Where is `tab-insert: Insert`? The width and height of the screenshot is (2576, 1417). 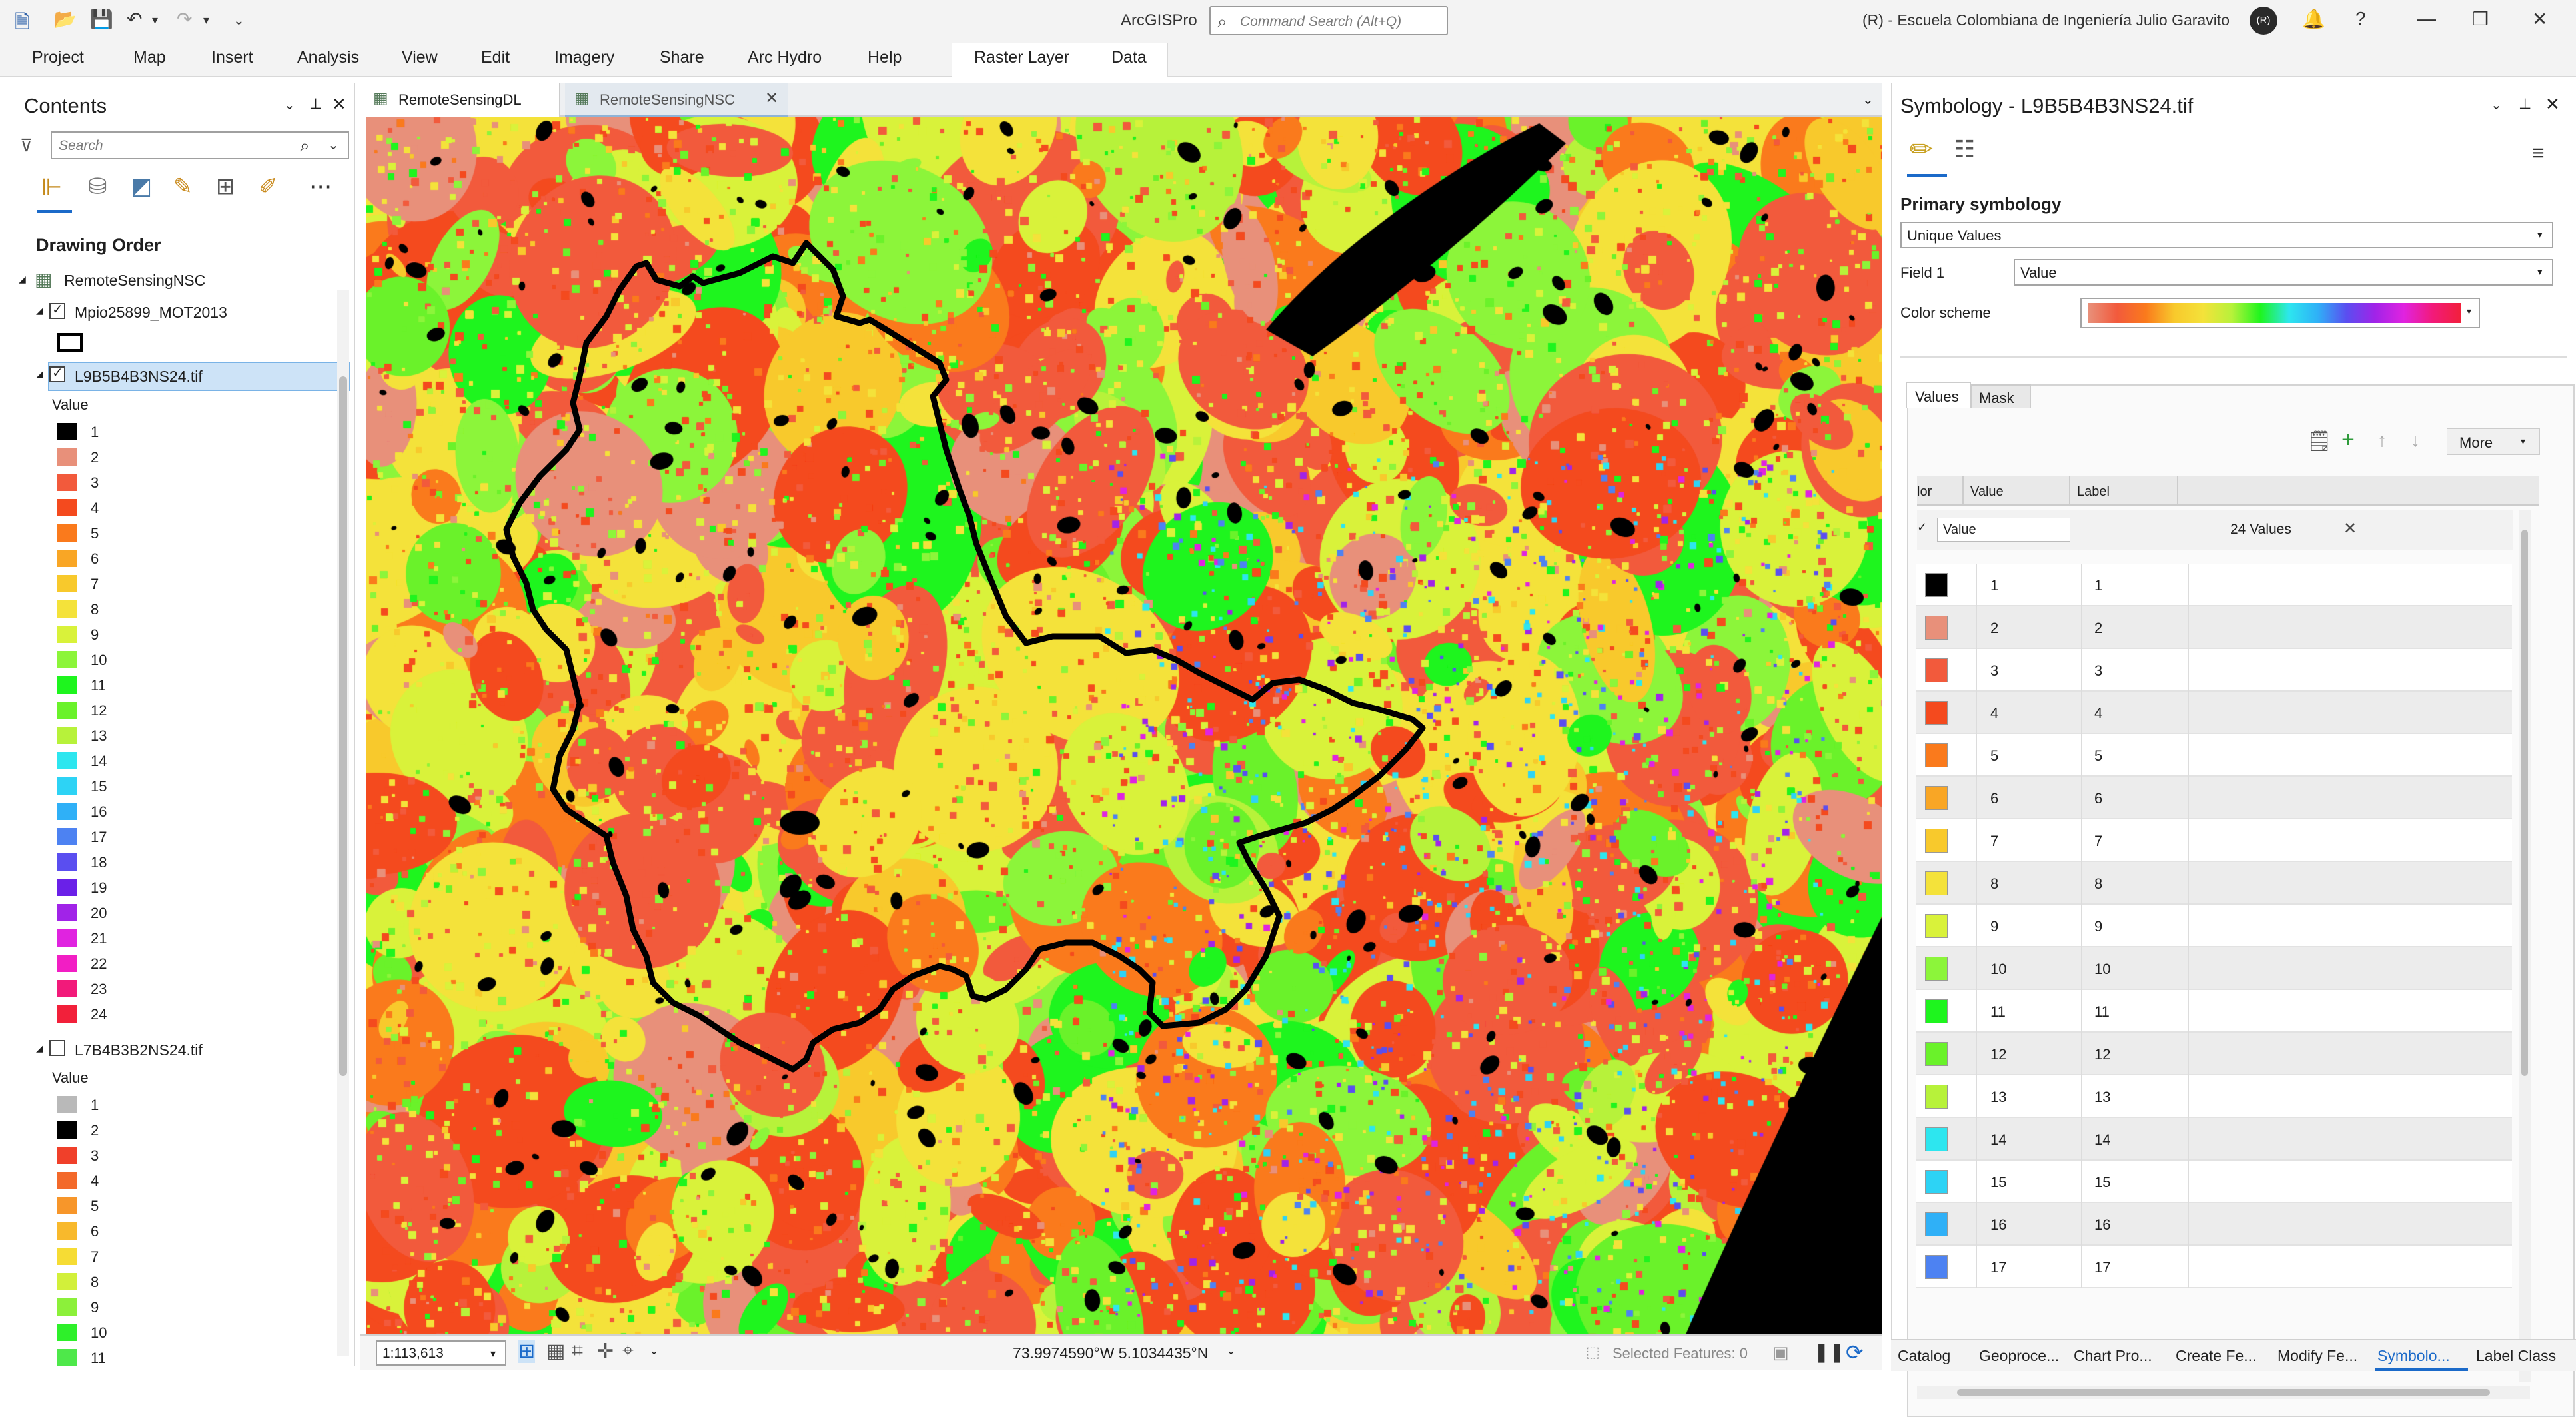
tab-insert: Insert is located at coordinates (232, 57).